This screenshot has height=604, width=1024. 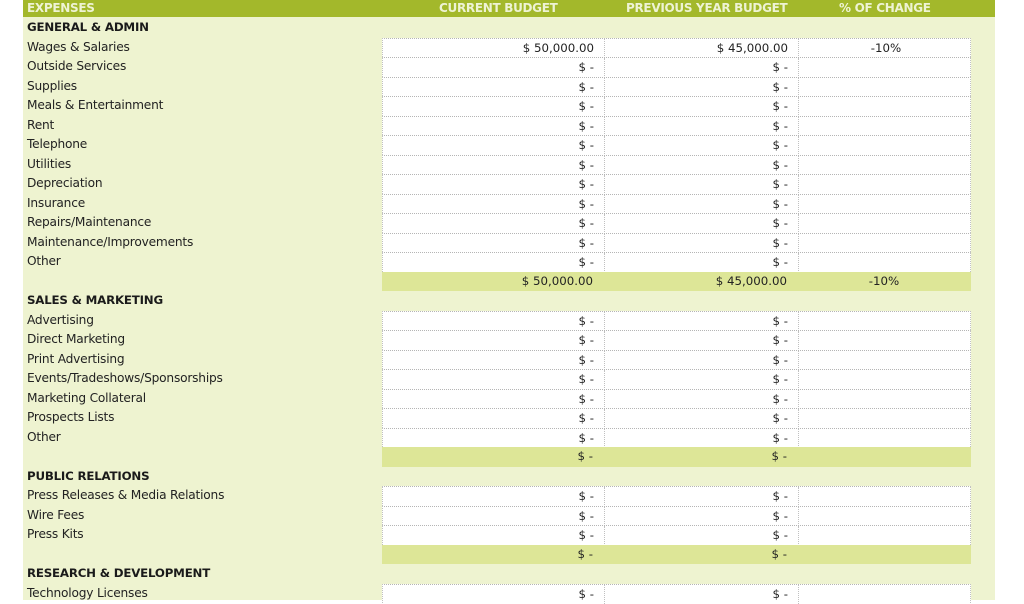 What do you see at coordinates (64, 184) in the screenshot?
I see `row-label: Depreciation` at bounding box center [64, 184].